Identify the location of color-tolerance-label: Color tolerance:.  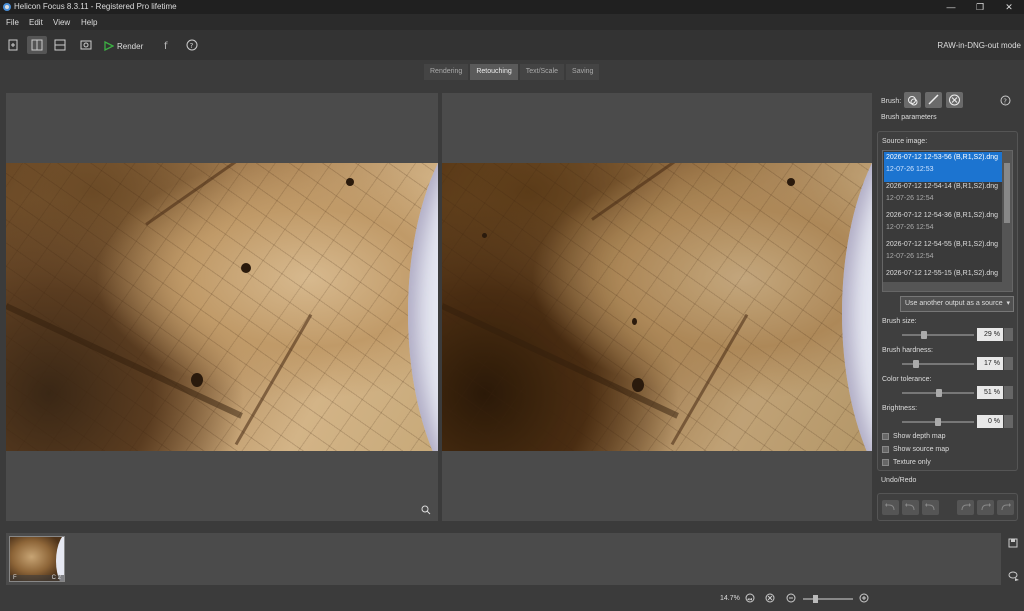
(907, 379).